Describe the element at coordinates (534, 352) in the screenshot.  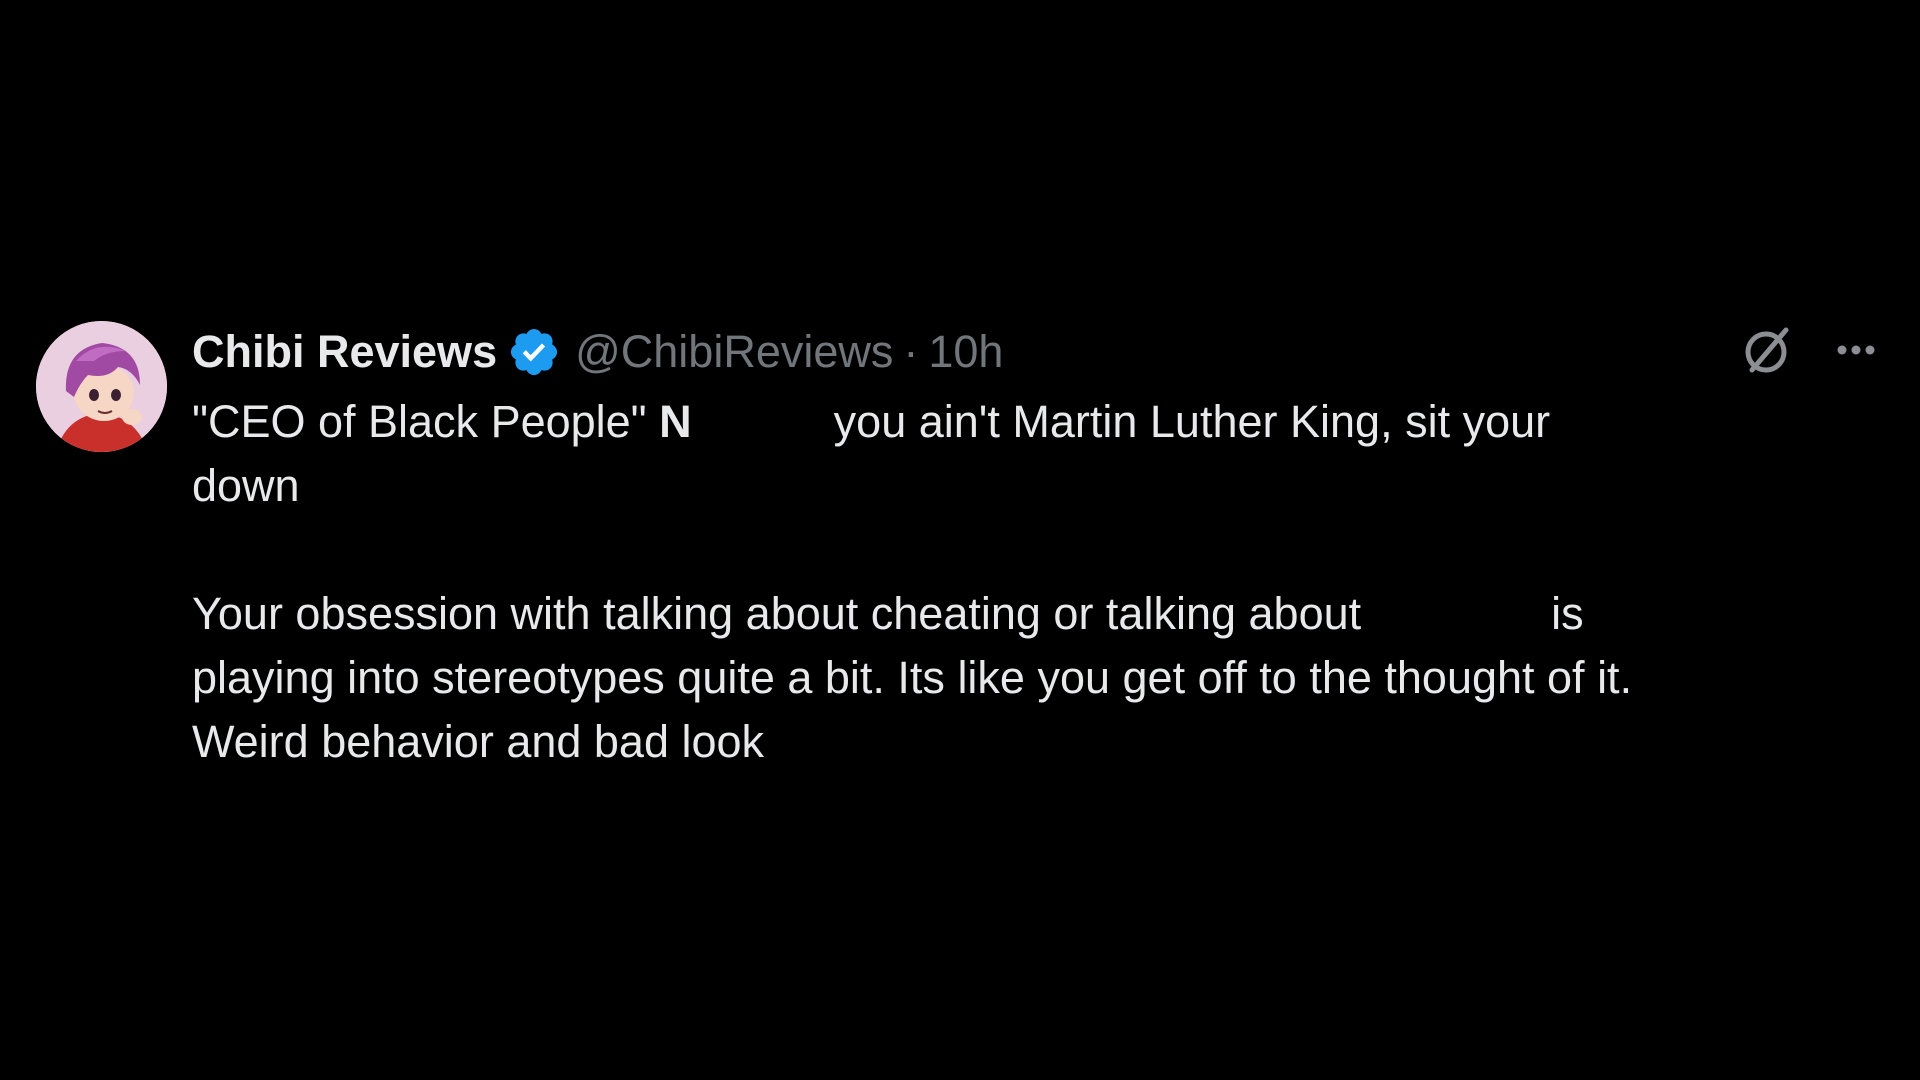
I see `verified-badge-icon` at that location.